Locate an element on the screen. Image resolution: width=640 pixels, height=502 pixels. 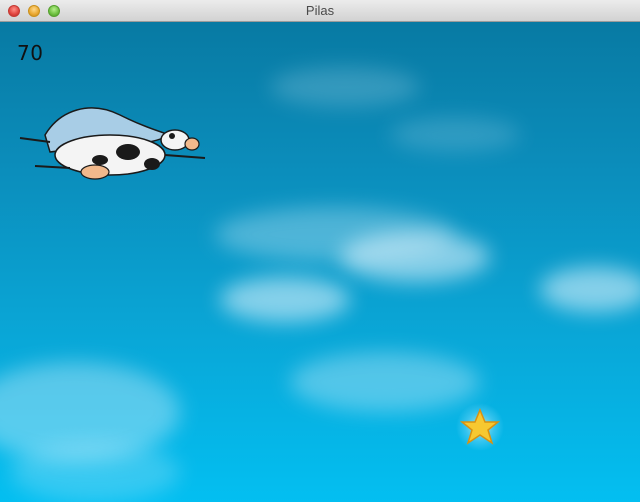
flying-cow-icon is located at coordinates (112, 143).